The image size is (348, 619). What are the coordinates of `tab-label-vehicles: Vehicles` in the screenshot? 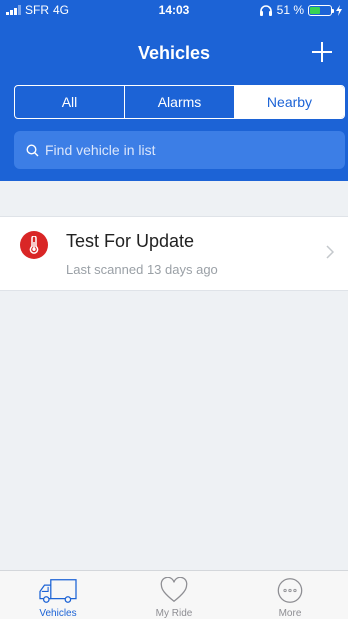 It's located at (58, 613).